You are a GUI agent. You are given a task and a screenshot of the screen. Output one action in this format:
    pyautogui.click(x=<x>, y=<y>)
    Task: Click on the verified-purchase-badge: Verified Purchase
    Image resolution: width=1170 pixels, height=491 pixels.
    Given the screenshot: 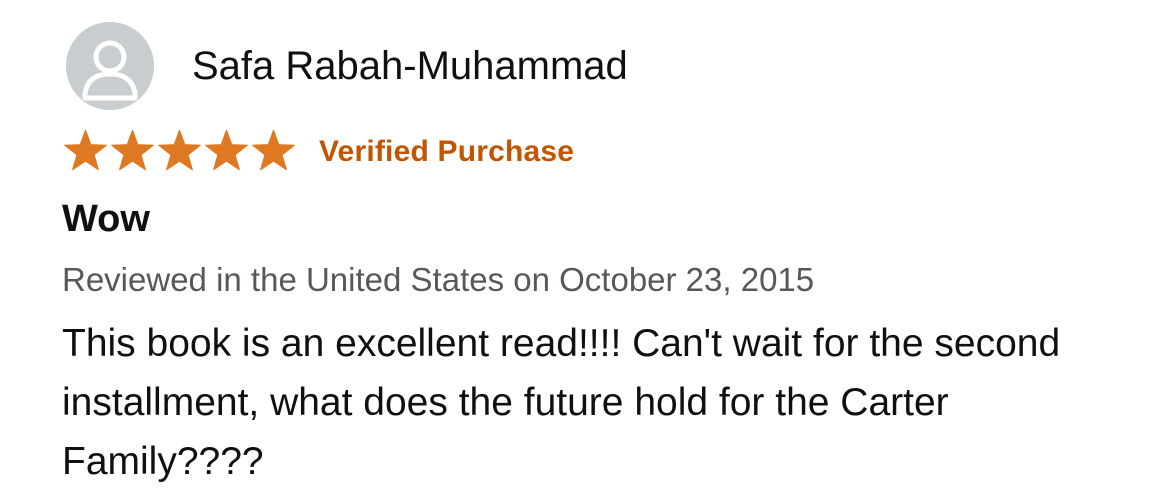 What is the action you would take?
    pyautogui.click(x=447, y=151)
    